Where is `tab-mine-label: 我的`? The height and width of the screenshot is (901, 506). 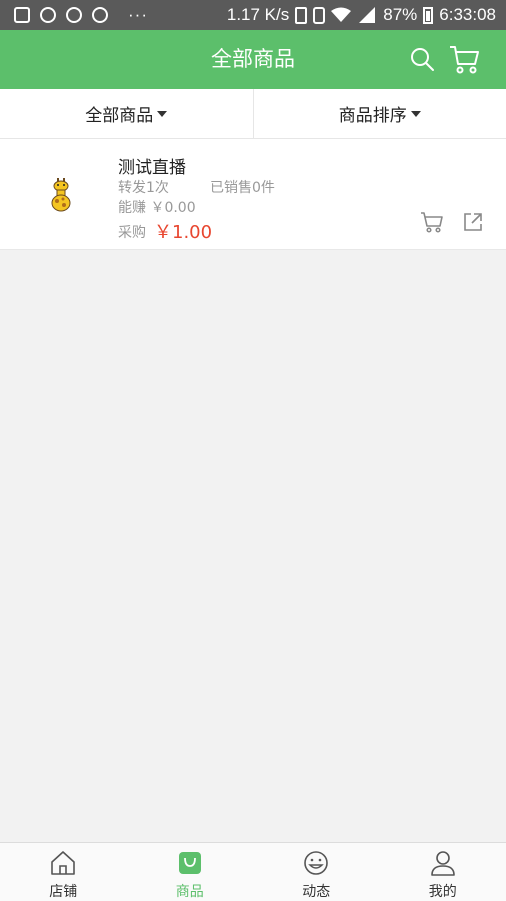
tab-mine-label: 我的 is located at coordinates (443, 891).